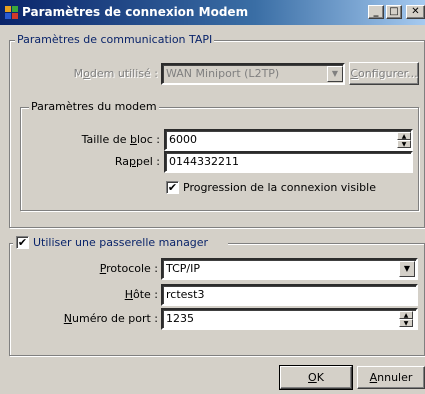  I want to click on title-bar: Paramètres de connexion Modem _ □ ✕, so click(212, 12).